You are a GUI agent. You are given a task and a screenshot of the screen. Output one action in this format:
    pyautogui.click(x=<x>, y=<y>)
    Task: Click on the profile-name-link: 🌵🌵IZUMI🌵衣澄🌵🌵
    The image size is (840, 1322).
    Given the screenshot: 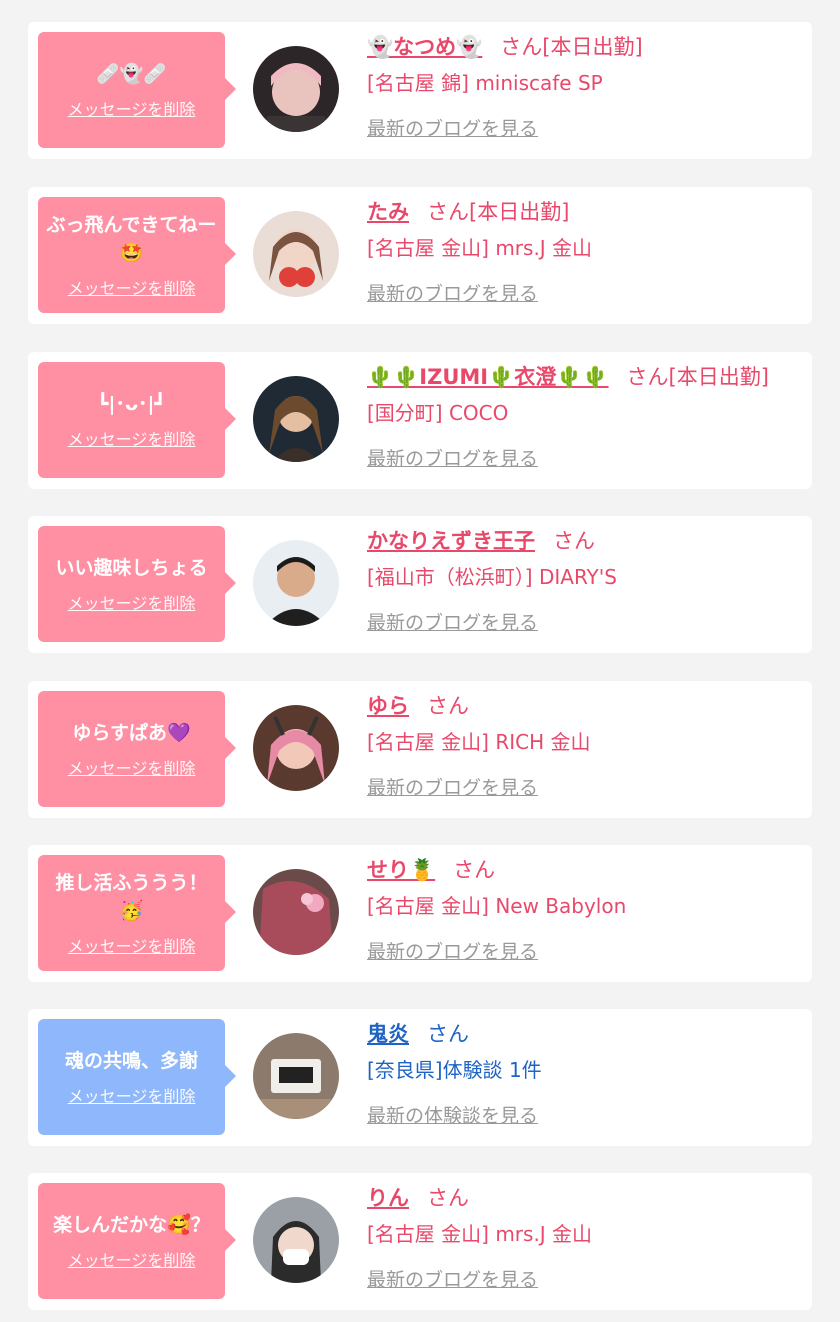 What is the action you would take?
    pyautogui.click(x=488, y=377)
    